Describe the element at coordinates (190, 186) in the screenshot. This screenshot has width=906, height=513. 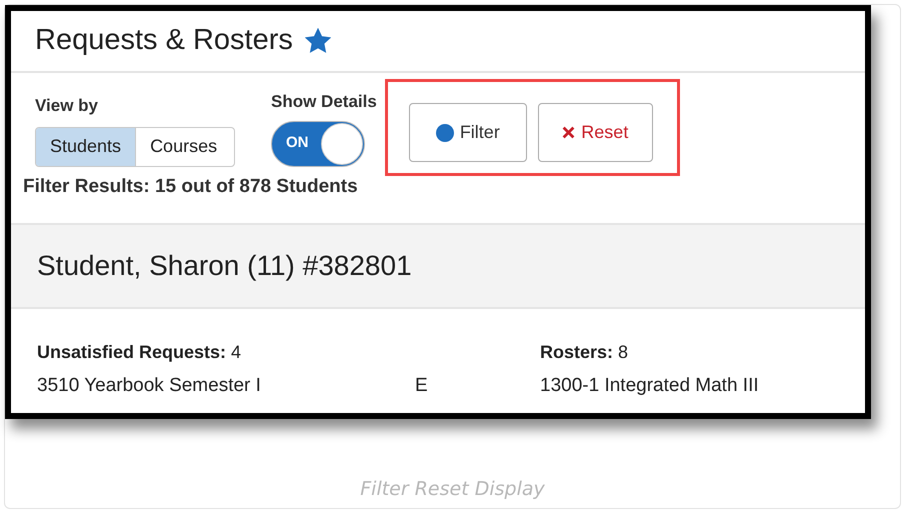
I see `filter-results: Filter Results: 15 out of 878 Students` at that location.